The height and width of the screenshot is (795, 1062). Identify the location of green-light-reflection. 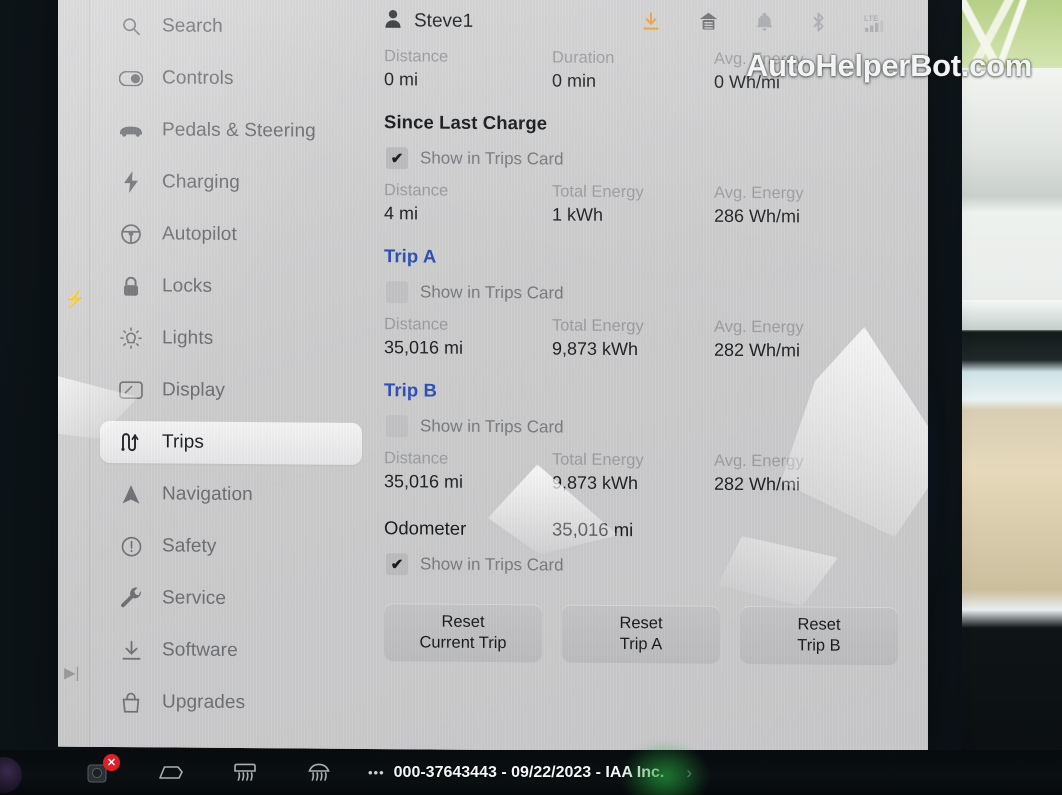
(665, 767).